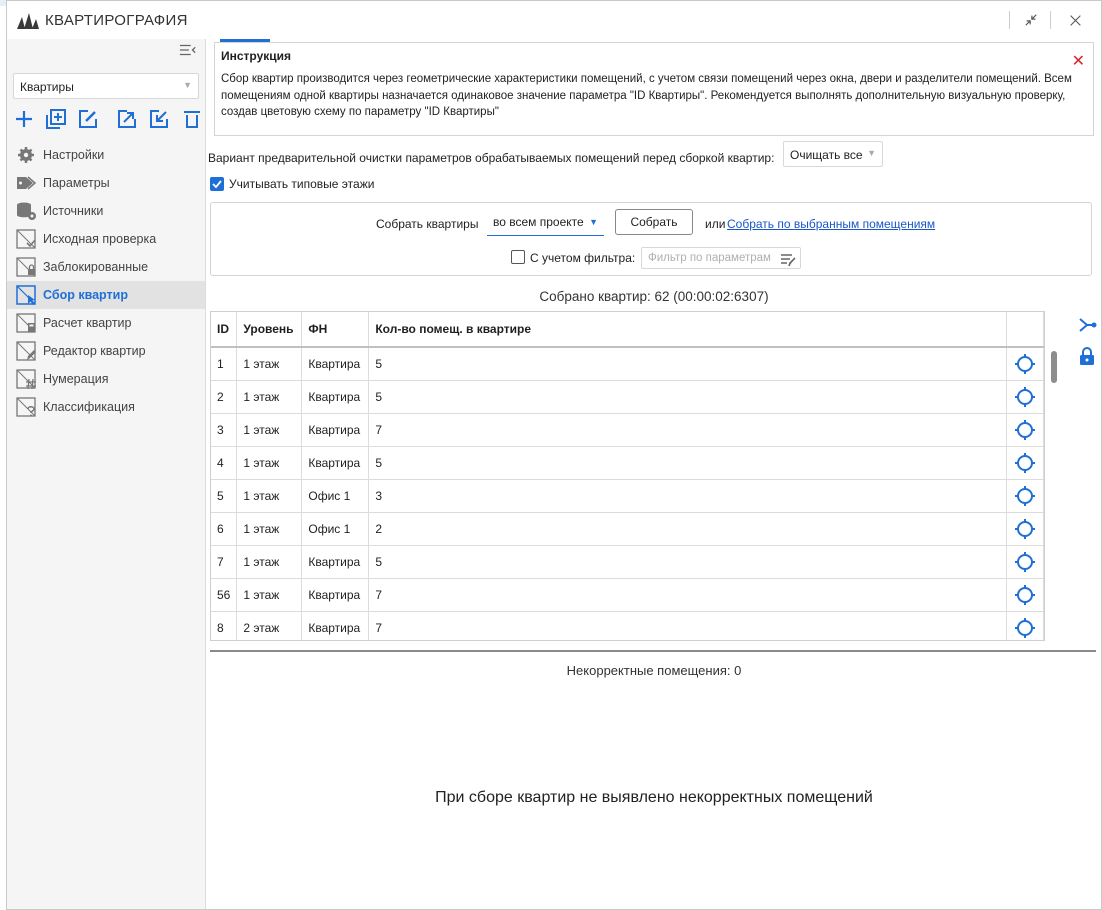  Describe the element at coordinates (335, 330) in the screenshot. I see `column-header-fn: ФН` at that location.